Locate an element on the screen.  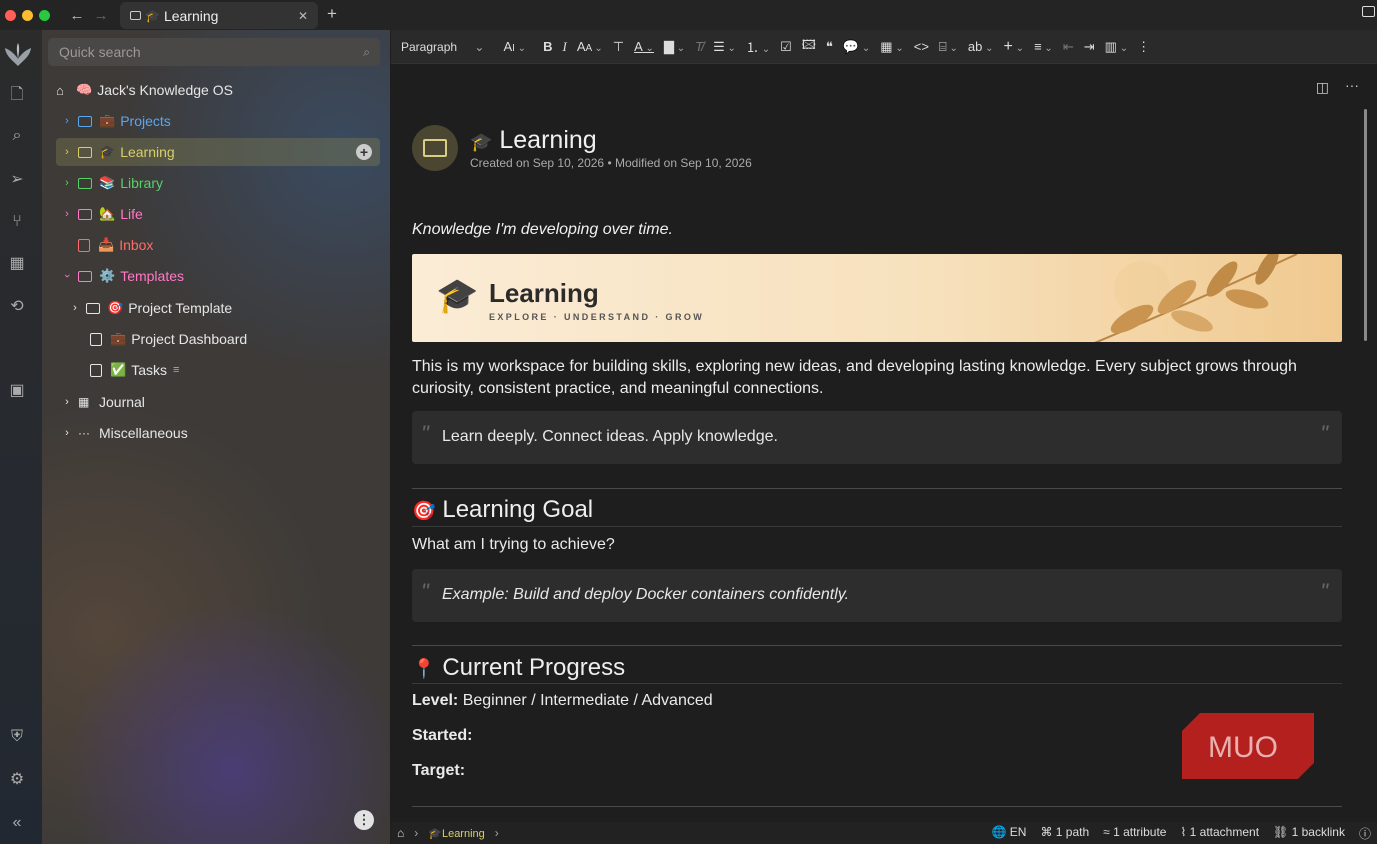
new-note-icon: 🗋 is located at coordinates (17, 95).